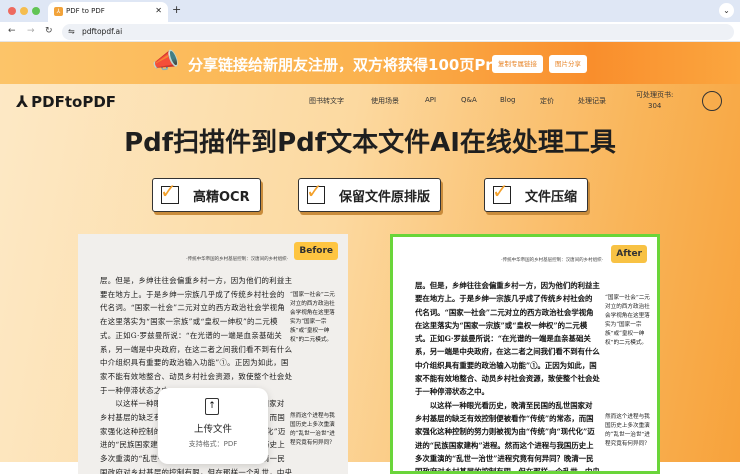 This screenshot has width=740, height=474. What do you see at coordinates (655, 95) in the screenshot?
I see `quota-label: 可处理页书:` at bounding box center [655, 95].